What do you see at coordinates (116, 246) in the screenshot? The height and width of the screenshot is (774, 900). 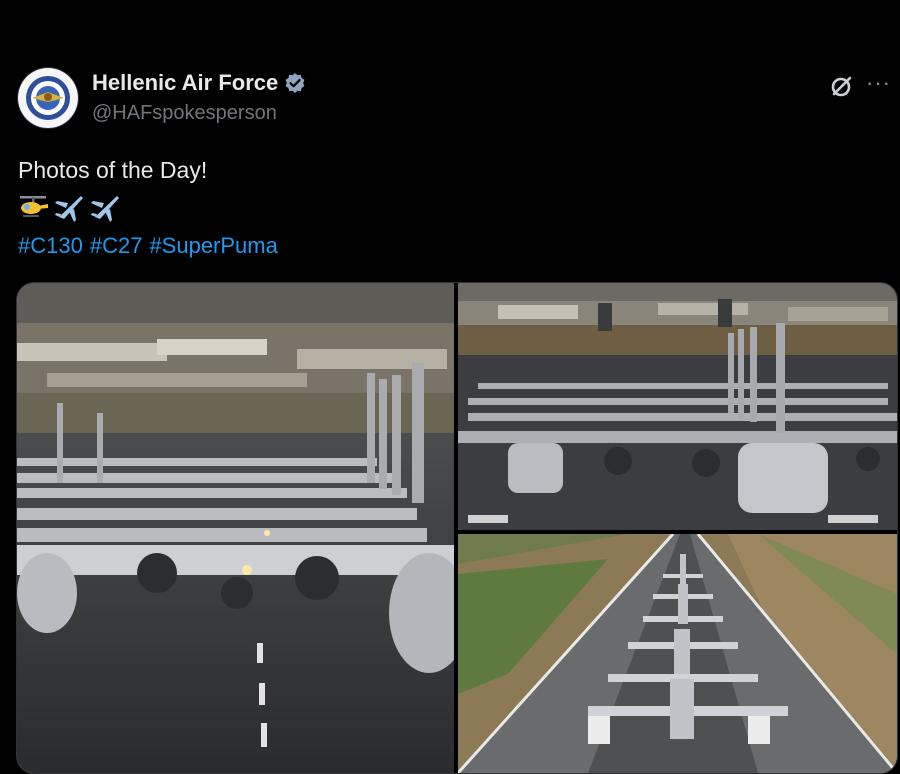 I see `hashtag-c27: #C27` at bounding box center [116, 246].